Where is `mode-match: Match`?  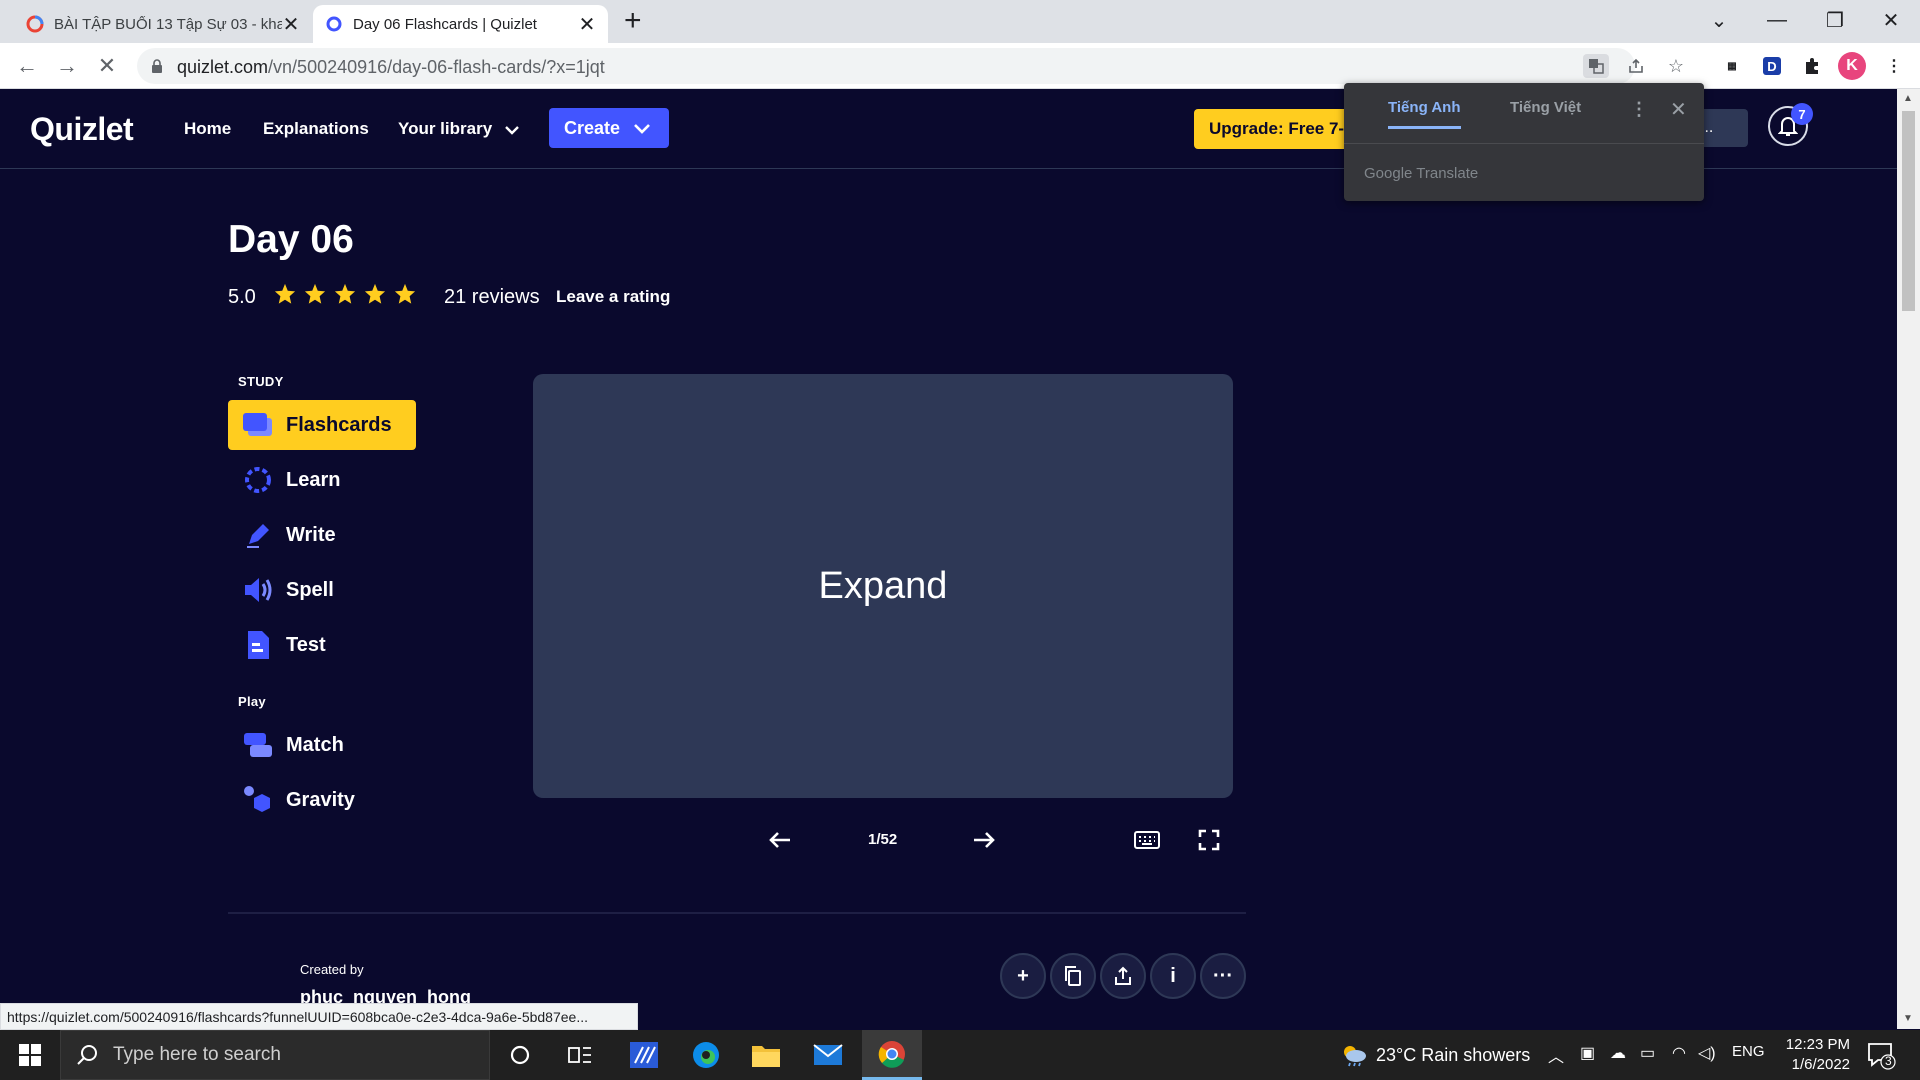
mode-match: Match is located at coordinates (322, 745).